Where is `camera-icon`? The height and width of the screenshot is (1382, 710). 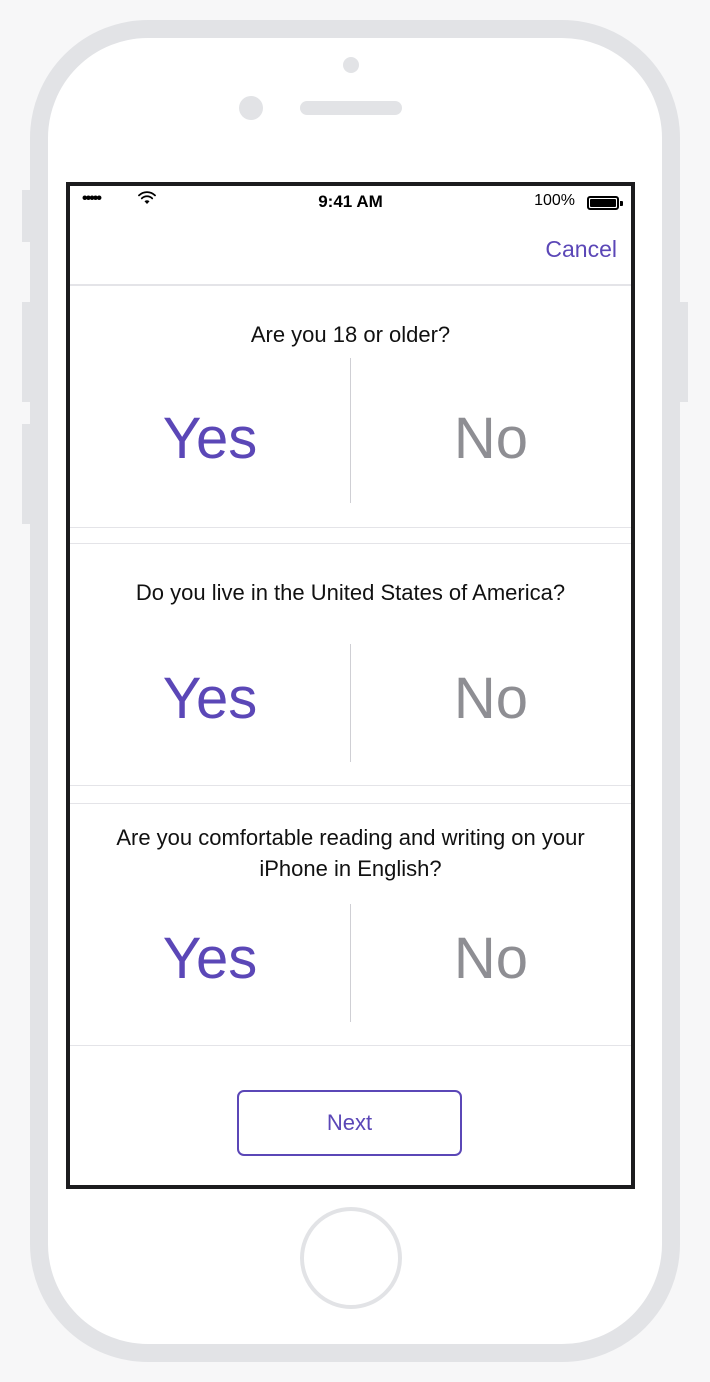 camera-icon is located at coordinates (351, 65).